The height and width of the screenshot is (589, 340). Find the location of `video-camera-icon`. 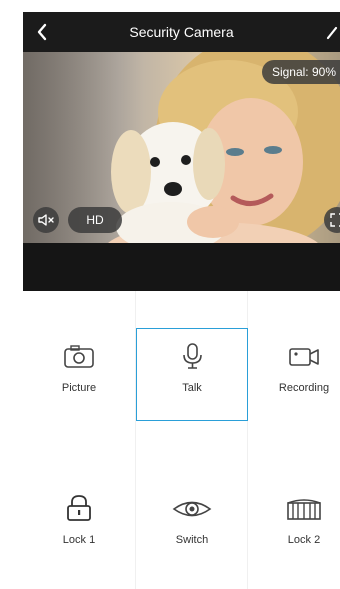

video-camera-icon is located at coordinates (304, 357).